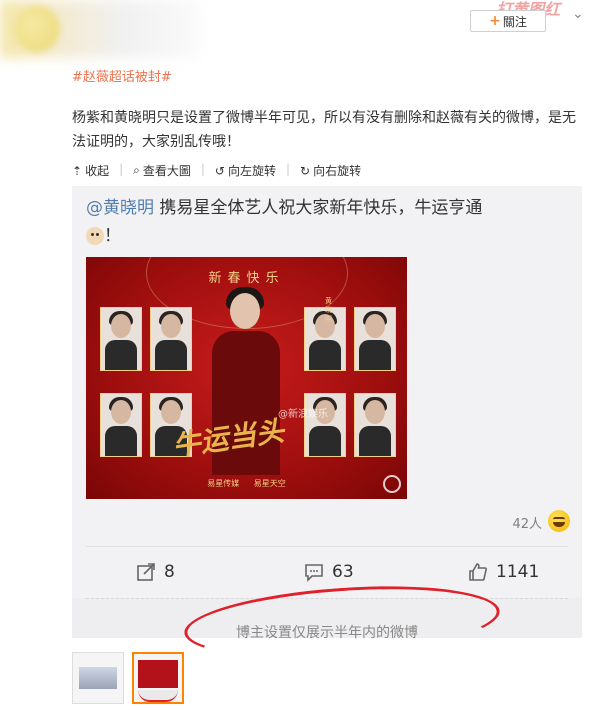 This screenshot has width=600, height=710. Describe the element at coordinates (169, 572) in the screenshot. I see `repost-count: 8` at that location.